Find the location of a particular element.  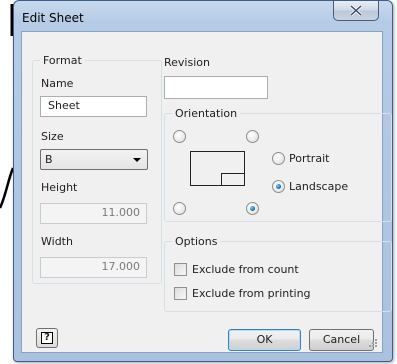

exclude-count-checkbox is located at coordinates (180, 269).